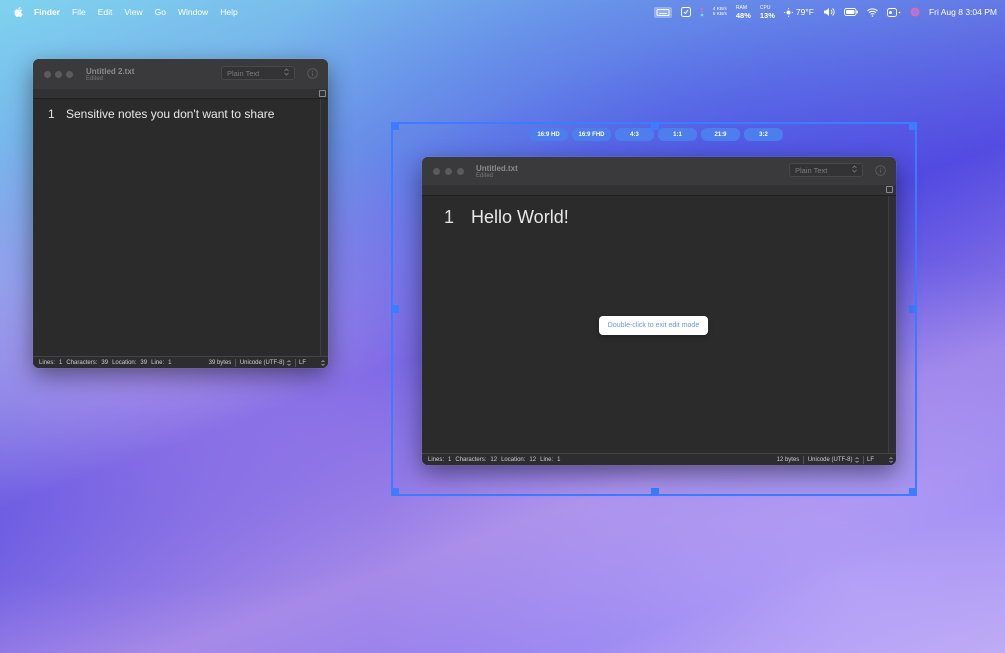 The image size is (1005, 653). Describe the element at coordinates (743, 15) in the screenshot. I see `ram-value: 48%` at that location.